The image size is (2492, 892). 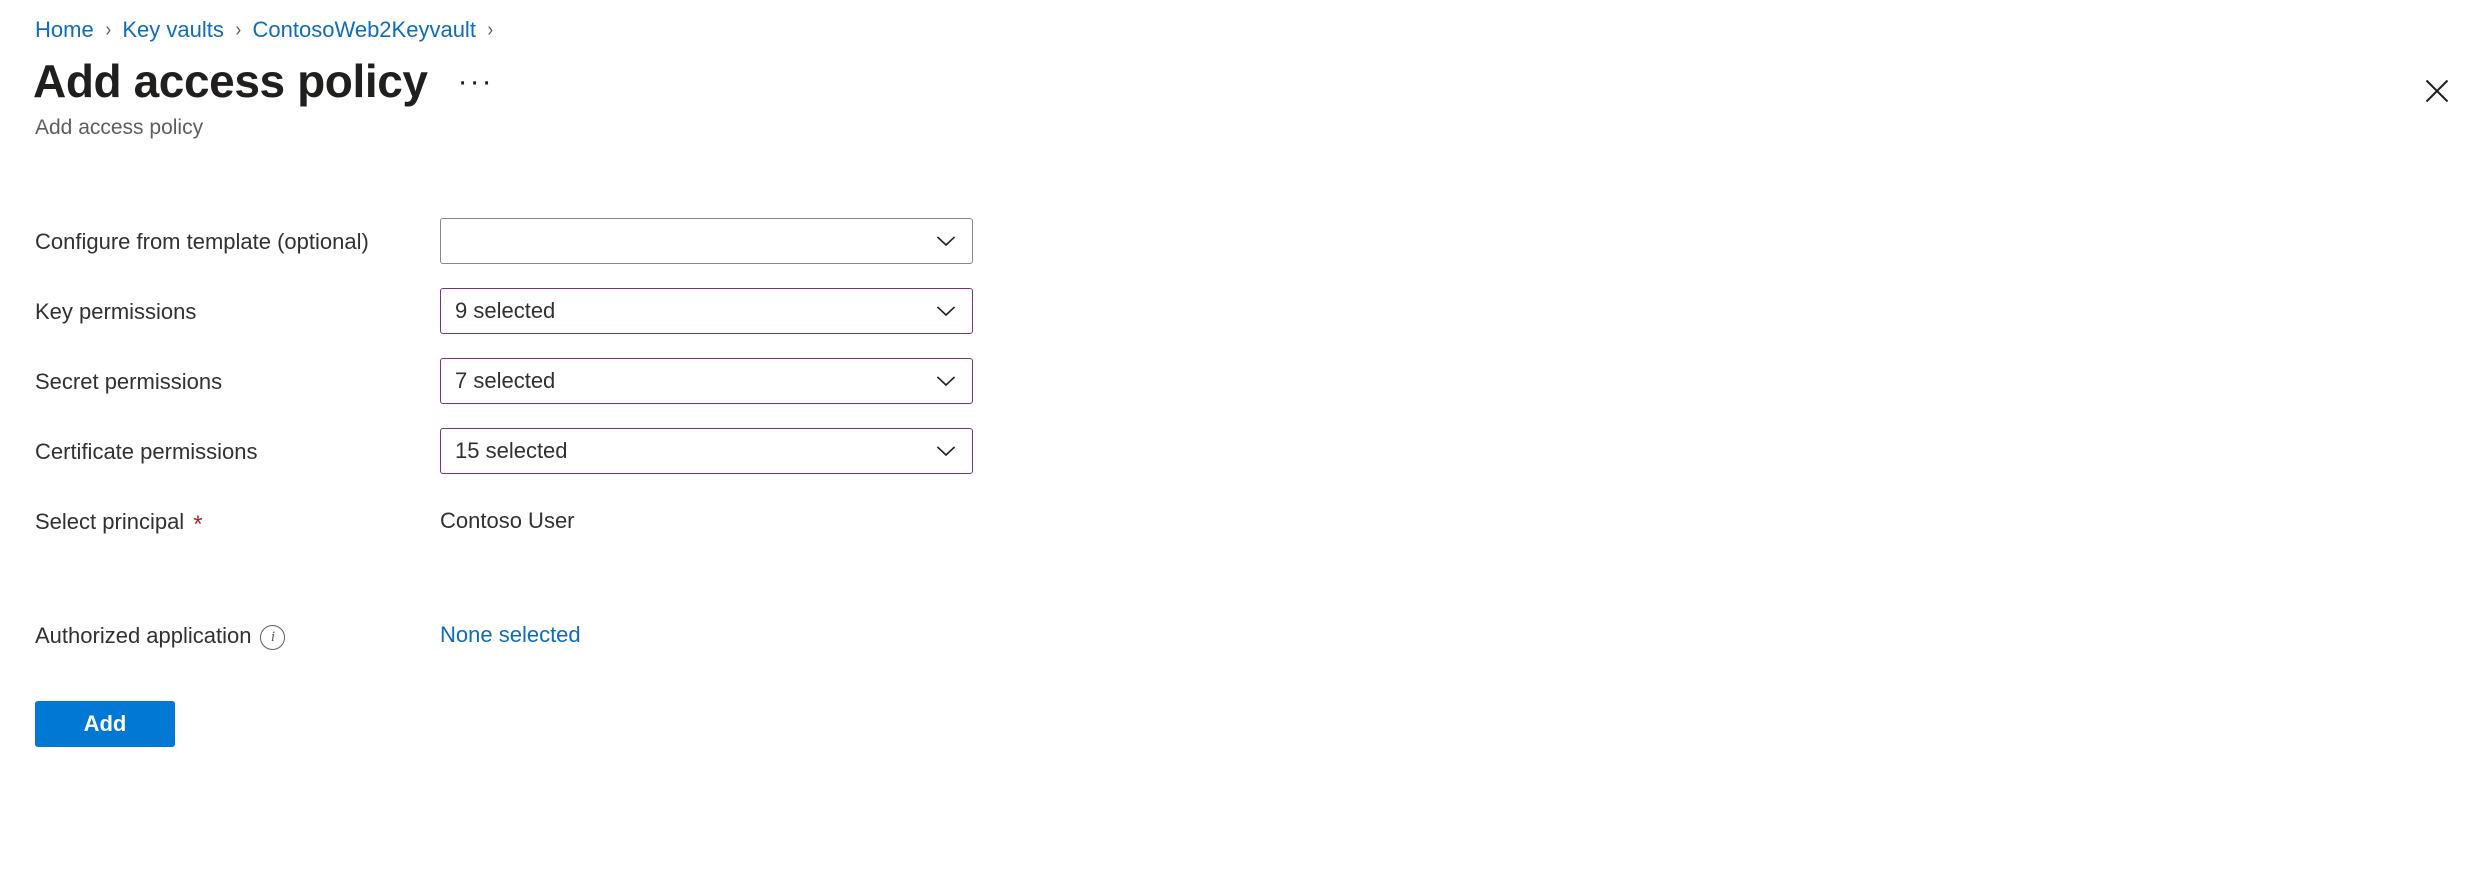 I want to click on field-authorized-application: None selected, so click(x=510, y=631).